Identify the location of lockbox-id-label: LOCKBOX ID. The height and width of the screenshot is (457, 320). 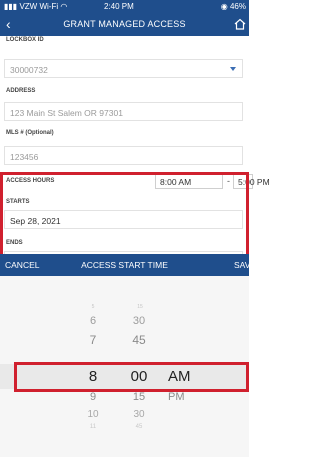
(25, 40).